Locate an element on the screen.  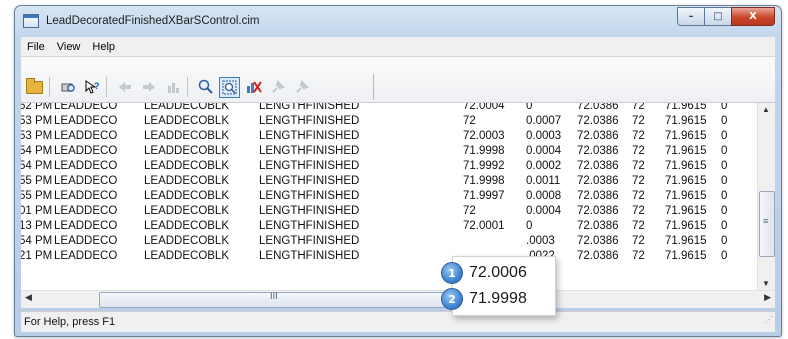
horizontal-scrollbar: ◀ III ▶ is located at coordinates (398, 299).